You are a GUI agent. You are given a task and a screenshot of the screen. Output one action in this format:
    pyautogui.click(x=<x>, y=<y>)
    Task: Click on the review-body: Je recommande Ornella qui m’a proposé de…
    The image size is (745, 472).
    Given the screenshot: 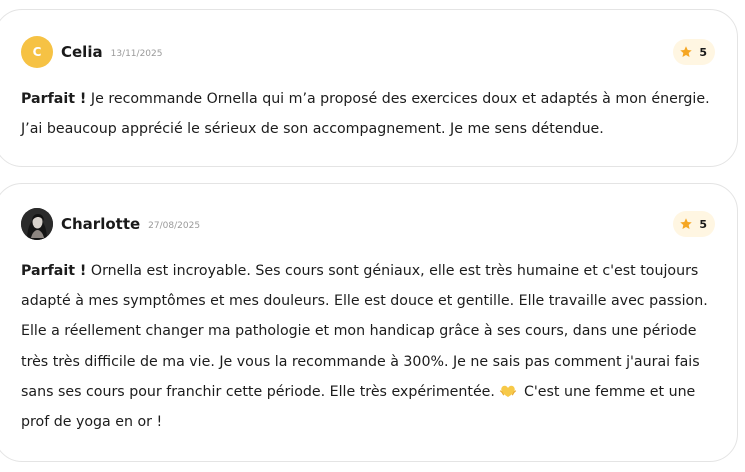 What is the action you would take?
    pyautogui.click(x=365, y=114)
    